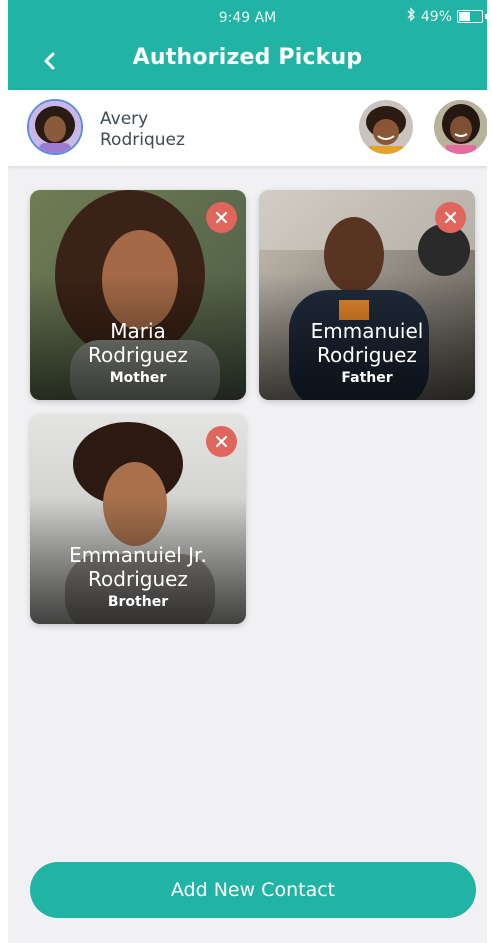  I want to click on child-name: Avery Rodriquez, so click(142, 130).